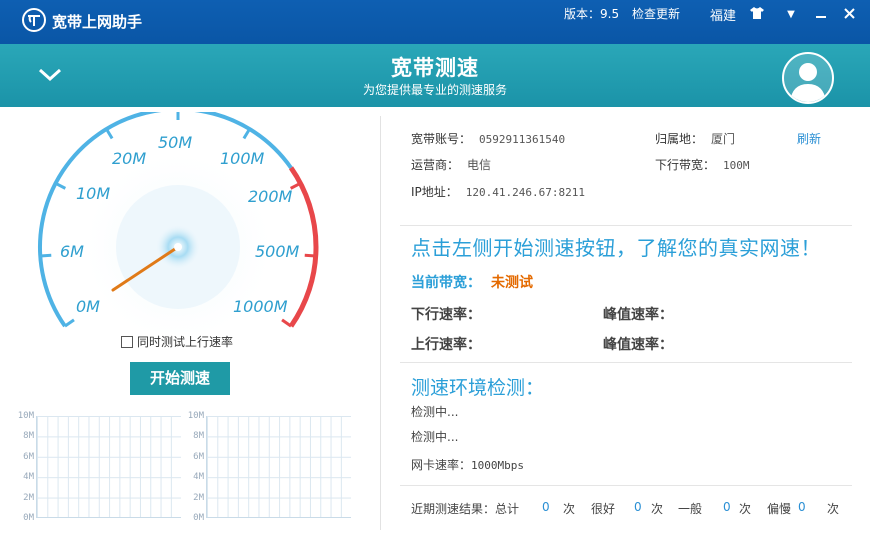  Describe the element at coordinates (446, 283) in the screenshot. I see `current-bandwidth-label: 当前带宽：` at that location.